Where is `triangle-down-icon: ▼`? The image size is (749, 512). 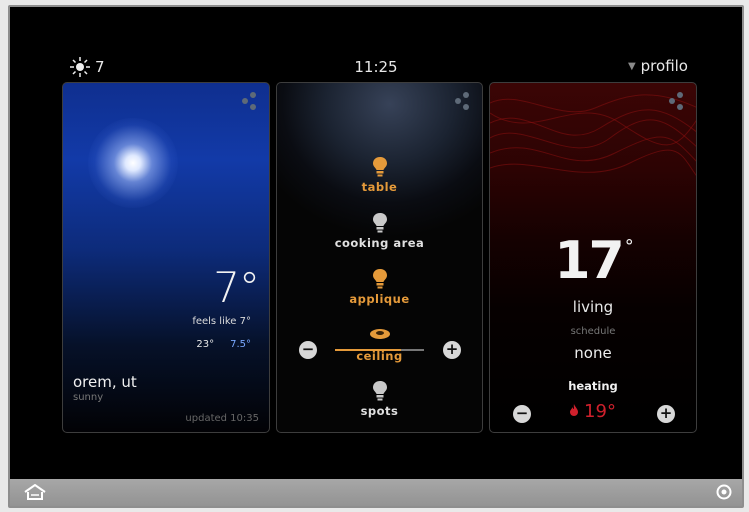 triangle-down-icon: ▼ is located at coordinates (631, 66).